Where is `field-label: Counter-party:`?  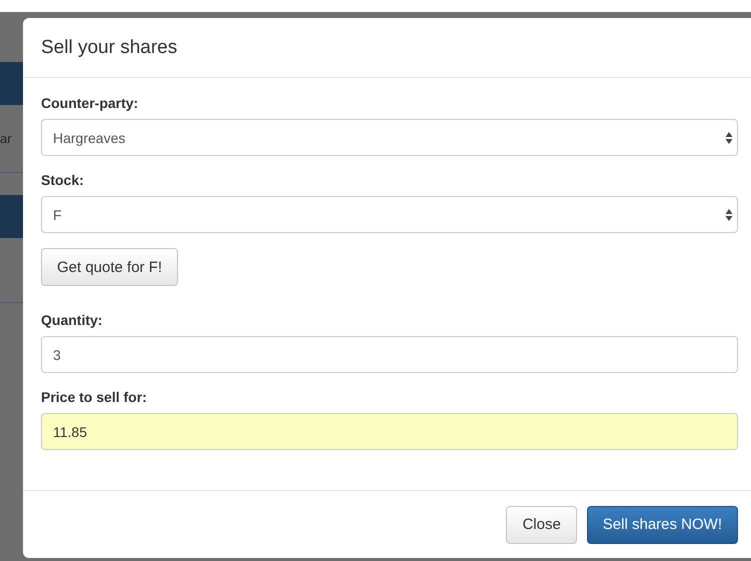 field-label: Counter-party: is located at coordinates (90, 103).